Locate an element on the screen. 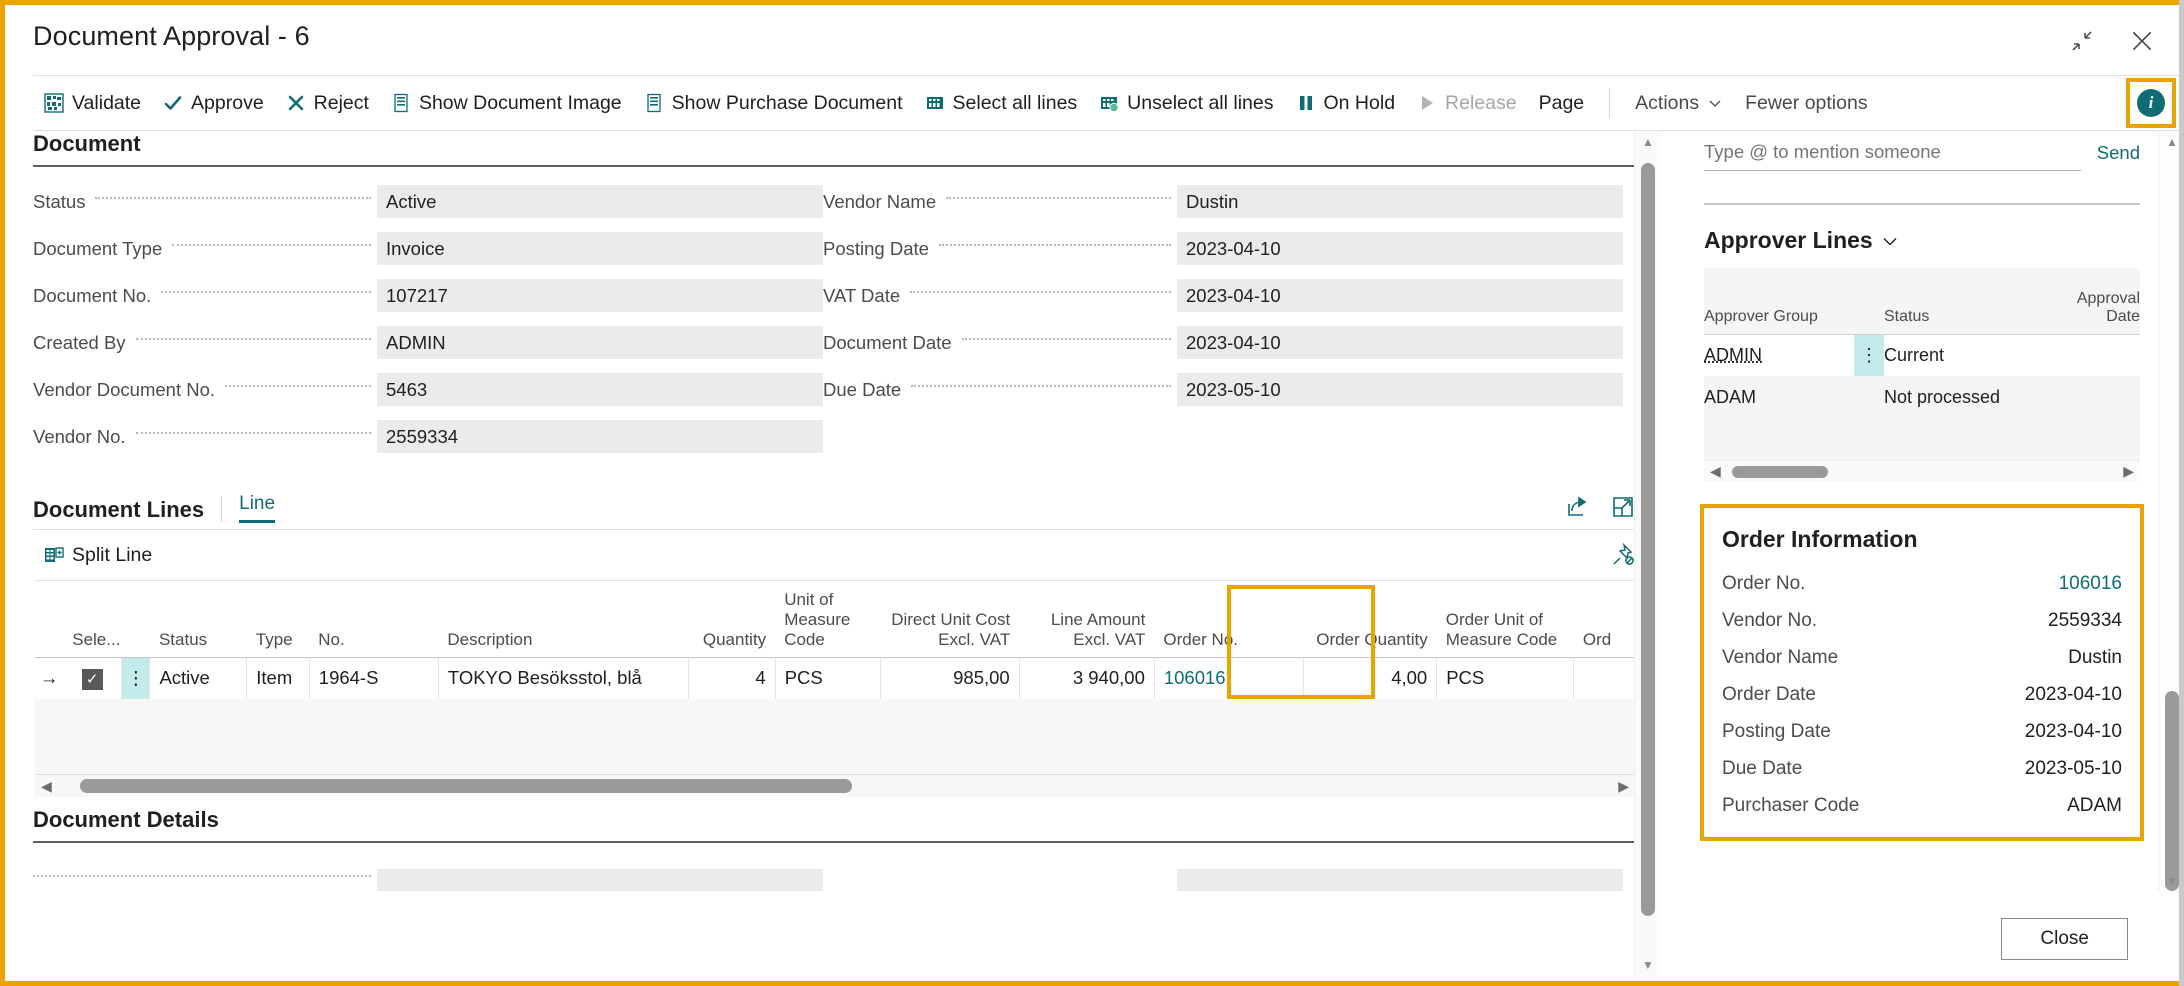  open-in-new-window-icon is located at coordinates (1623, 507).